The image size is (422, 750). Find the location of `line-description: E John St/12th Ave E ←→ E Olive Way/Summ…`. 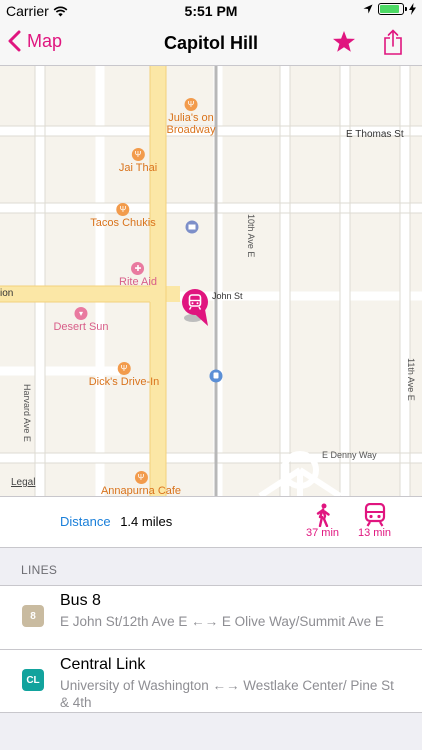

line-description: E John St/12th Ave E ←→ E Olive Way/Summ… is located at coordinates (222, 621).